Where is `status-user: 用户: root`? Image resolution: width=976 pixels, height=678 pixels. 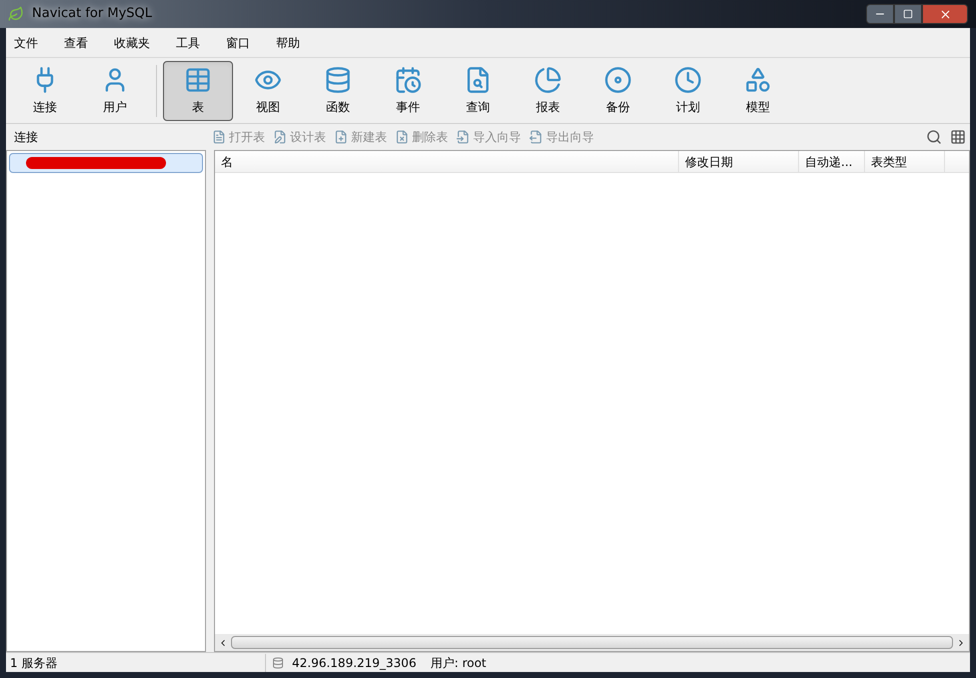
status-user: 用户: root is located at coordinates (458, 663).